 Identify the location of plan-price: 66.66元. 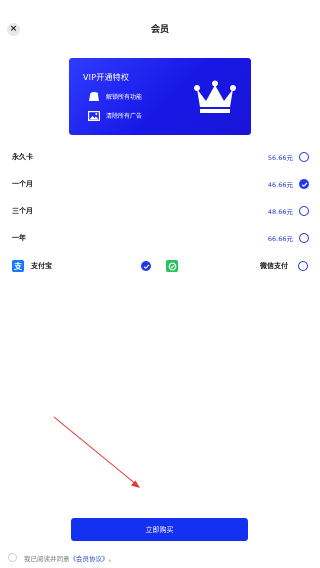
(280, 239).